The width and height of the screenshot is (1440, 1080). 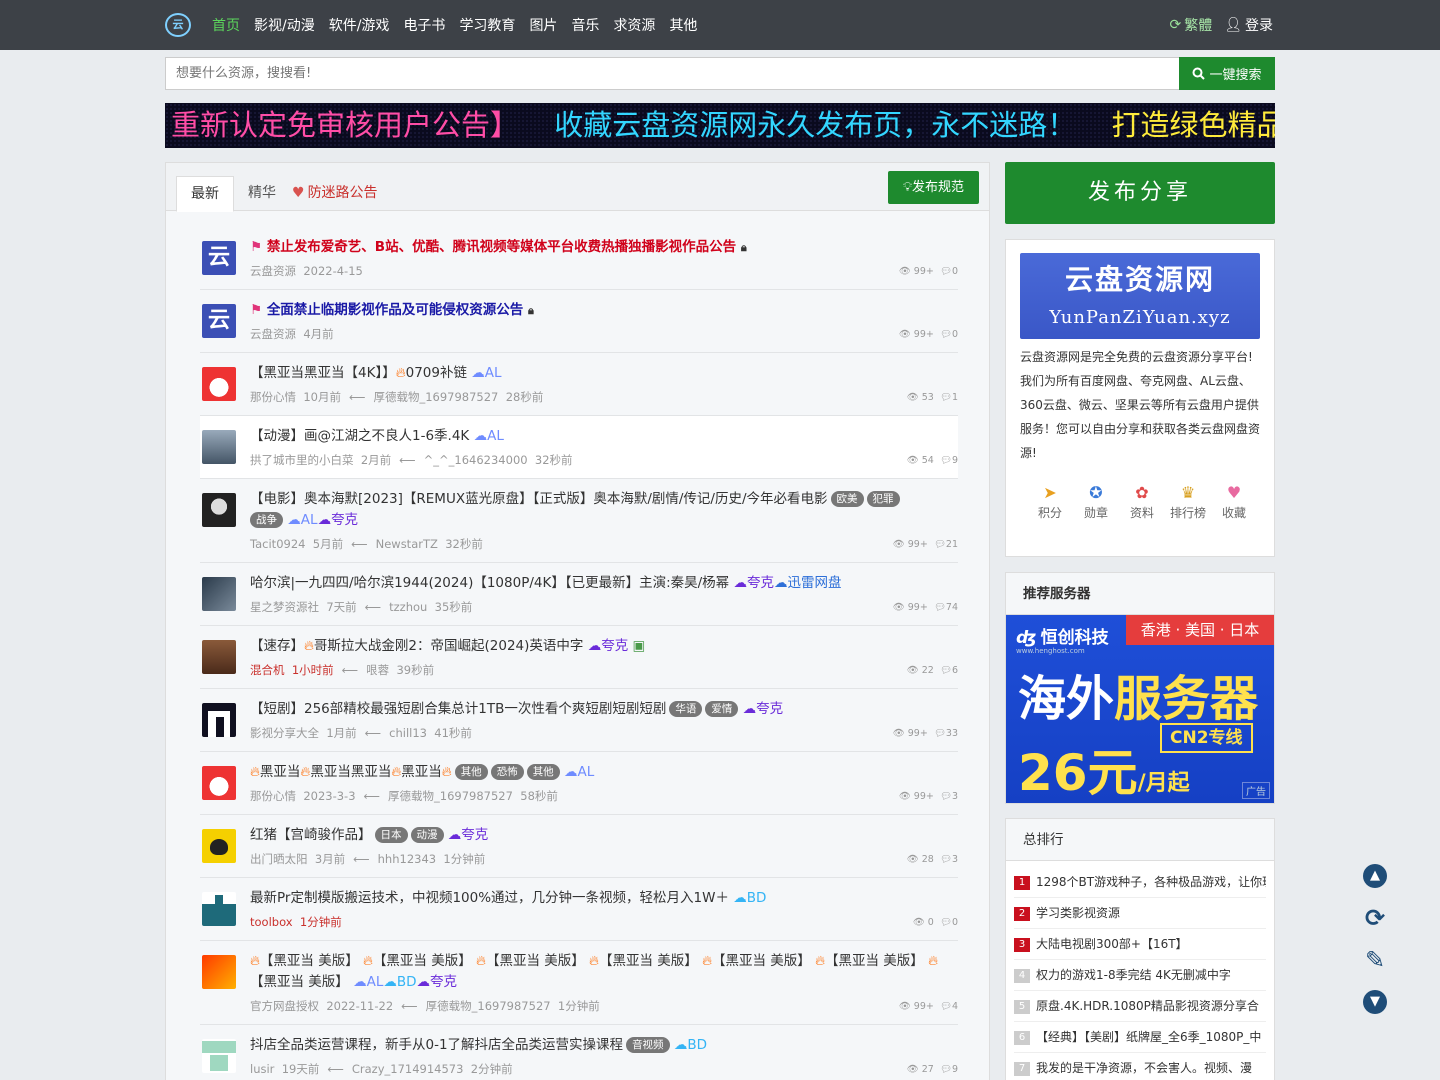 What do you see at coordinates (600, 646) in the screenshot?
I see `thread-title: 【速存】🔥︎哥斯拉大战金刚2：帝国崛起(2024)英语中字 ☁︎夸克 ▣` at bounding box center [600, 646].